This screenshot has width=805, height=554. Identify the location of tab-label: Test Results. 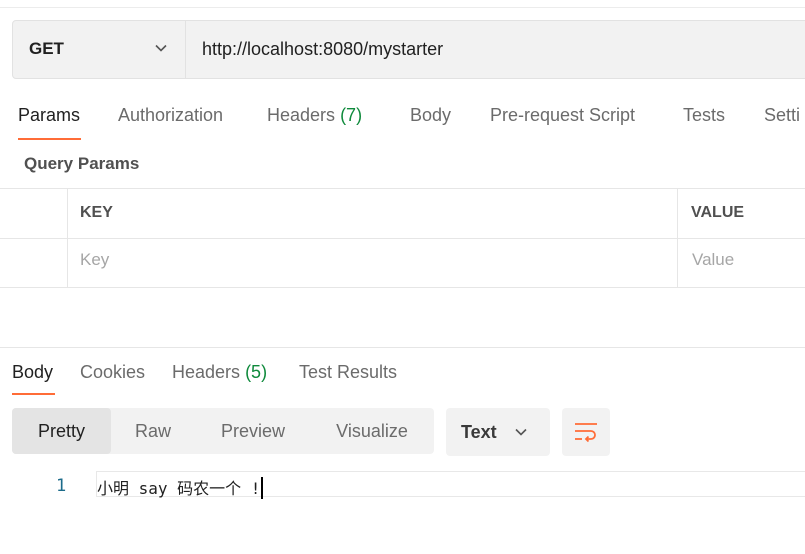
(348, 372).